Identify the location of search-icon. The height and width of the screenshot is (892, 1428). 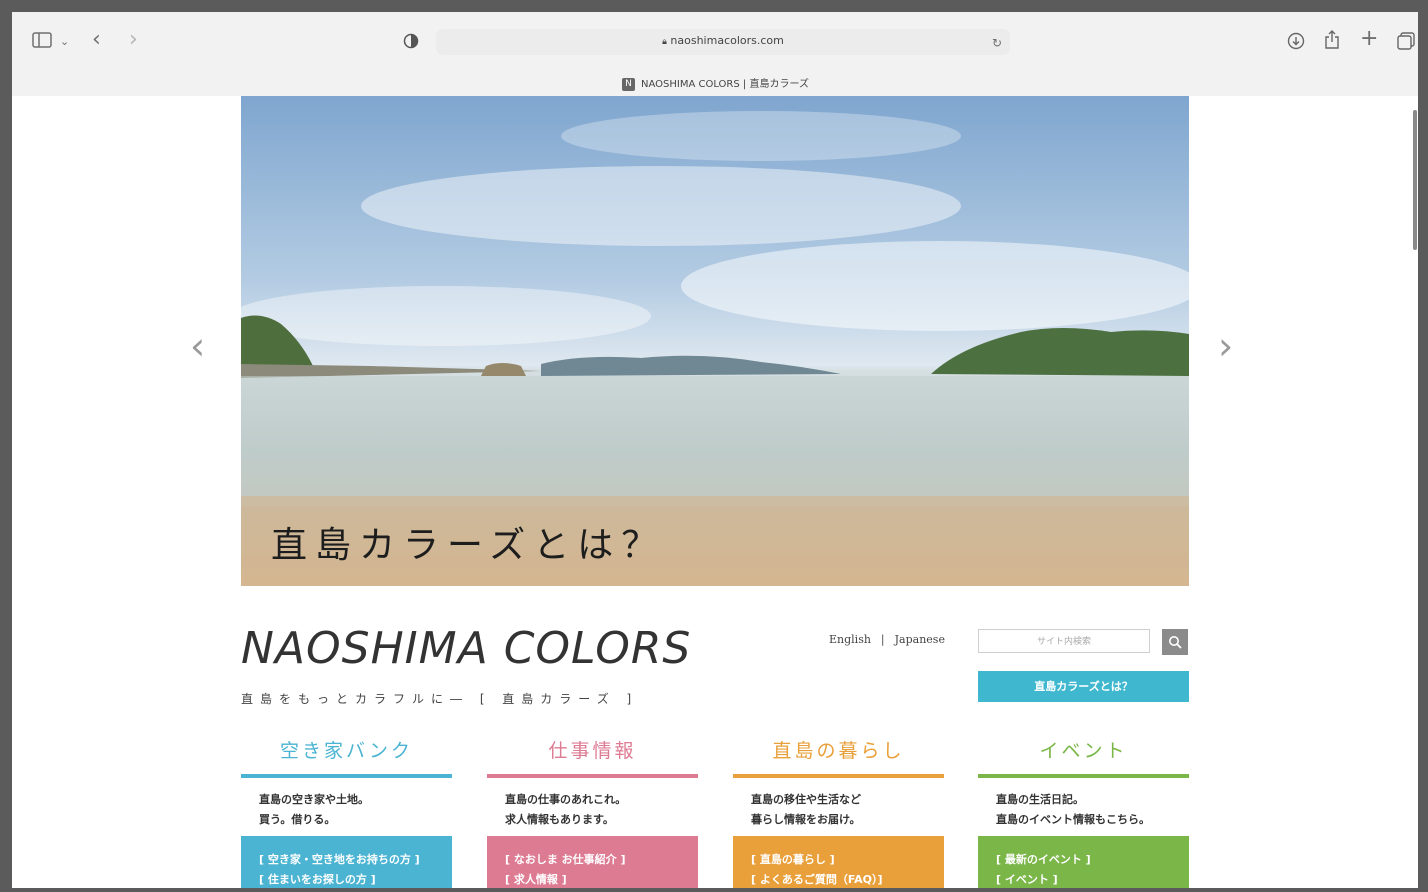
(1175, 642).